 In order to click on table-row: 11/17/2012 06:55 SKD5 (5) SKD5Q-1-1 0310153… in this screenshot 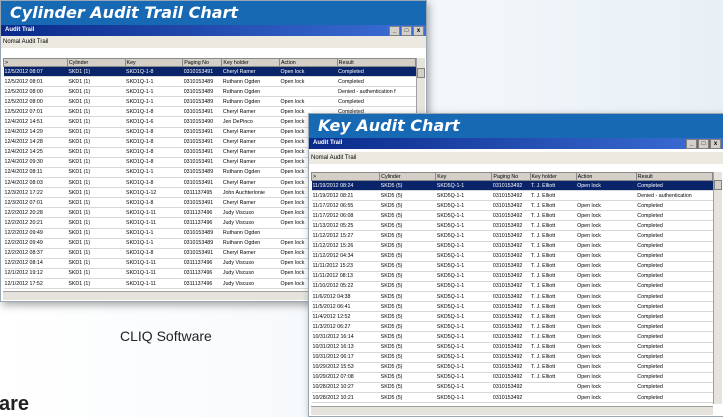, I will do `click(512, 206)`.